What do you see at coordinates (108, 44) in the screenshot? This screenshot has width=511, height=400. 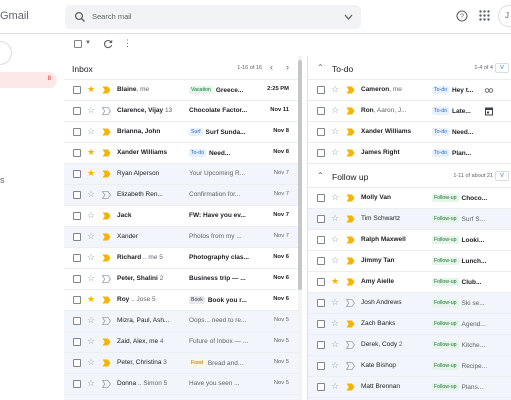 I see `refresh-icon` at bounding box center [108, 44].